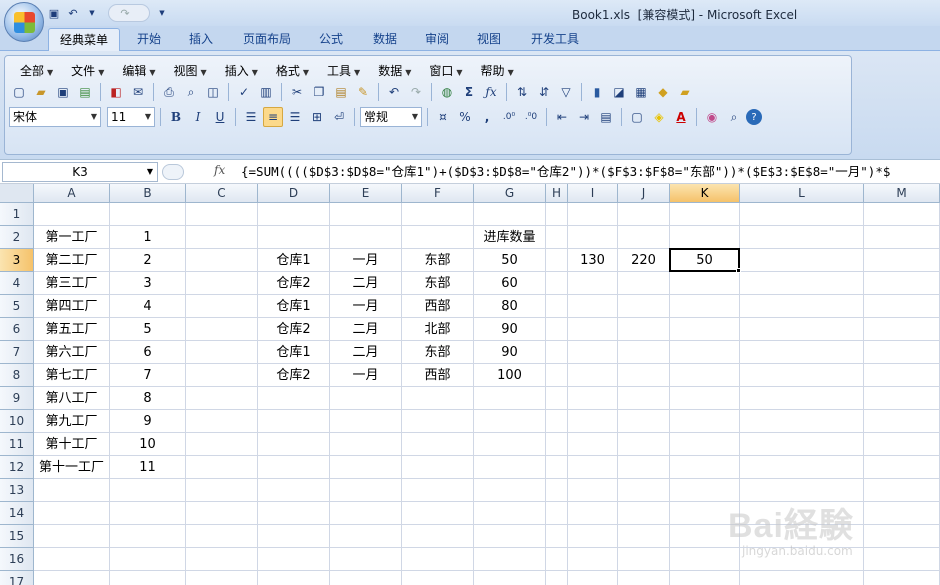 The width and height of the screenshot is (940, 585). I want to click on row-header: 17, so click(17, 578).